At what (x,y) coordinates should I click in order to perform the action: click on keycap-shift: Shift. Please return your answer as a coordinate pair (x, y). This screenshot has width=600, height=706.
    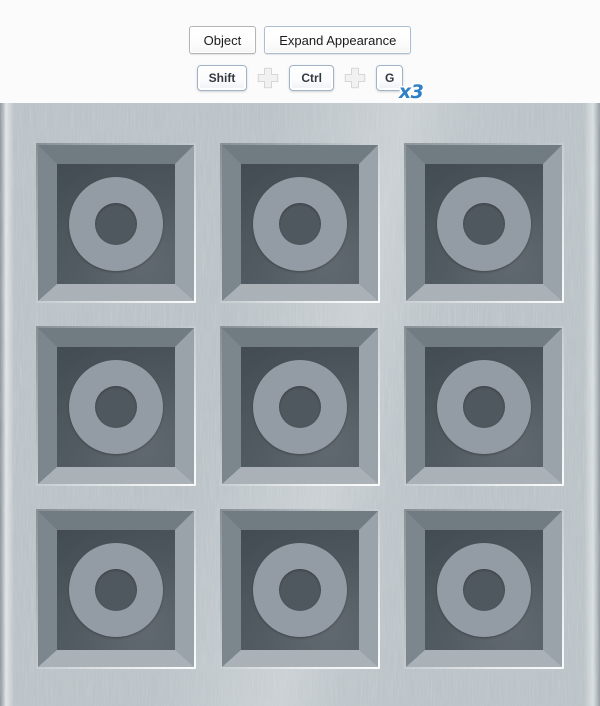
    Looking at the image, I should click on (222, 78).